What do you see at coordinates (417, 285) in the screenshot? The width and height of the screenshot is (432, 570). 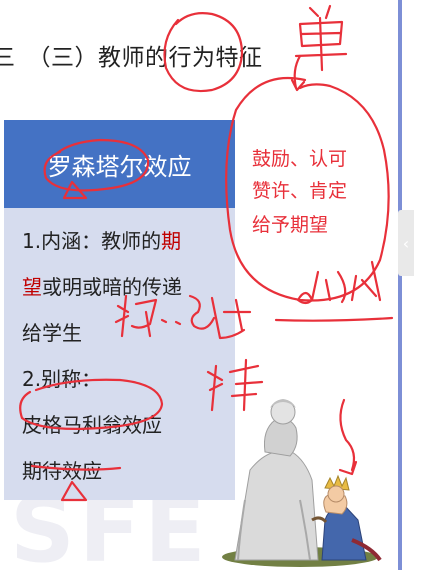 I see `right-gutter` at bounding box center [417, 285].